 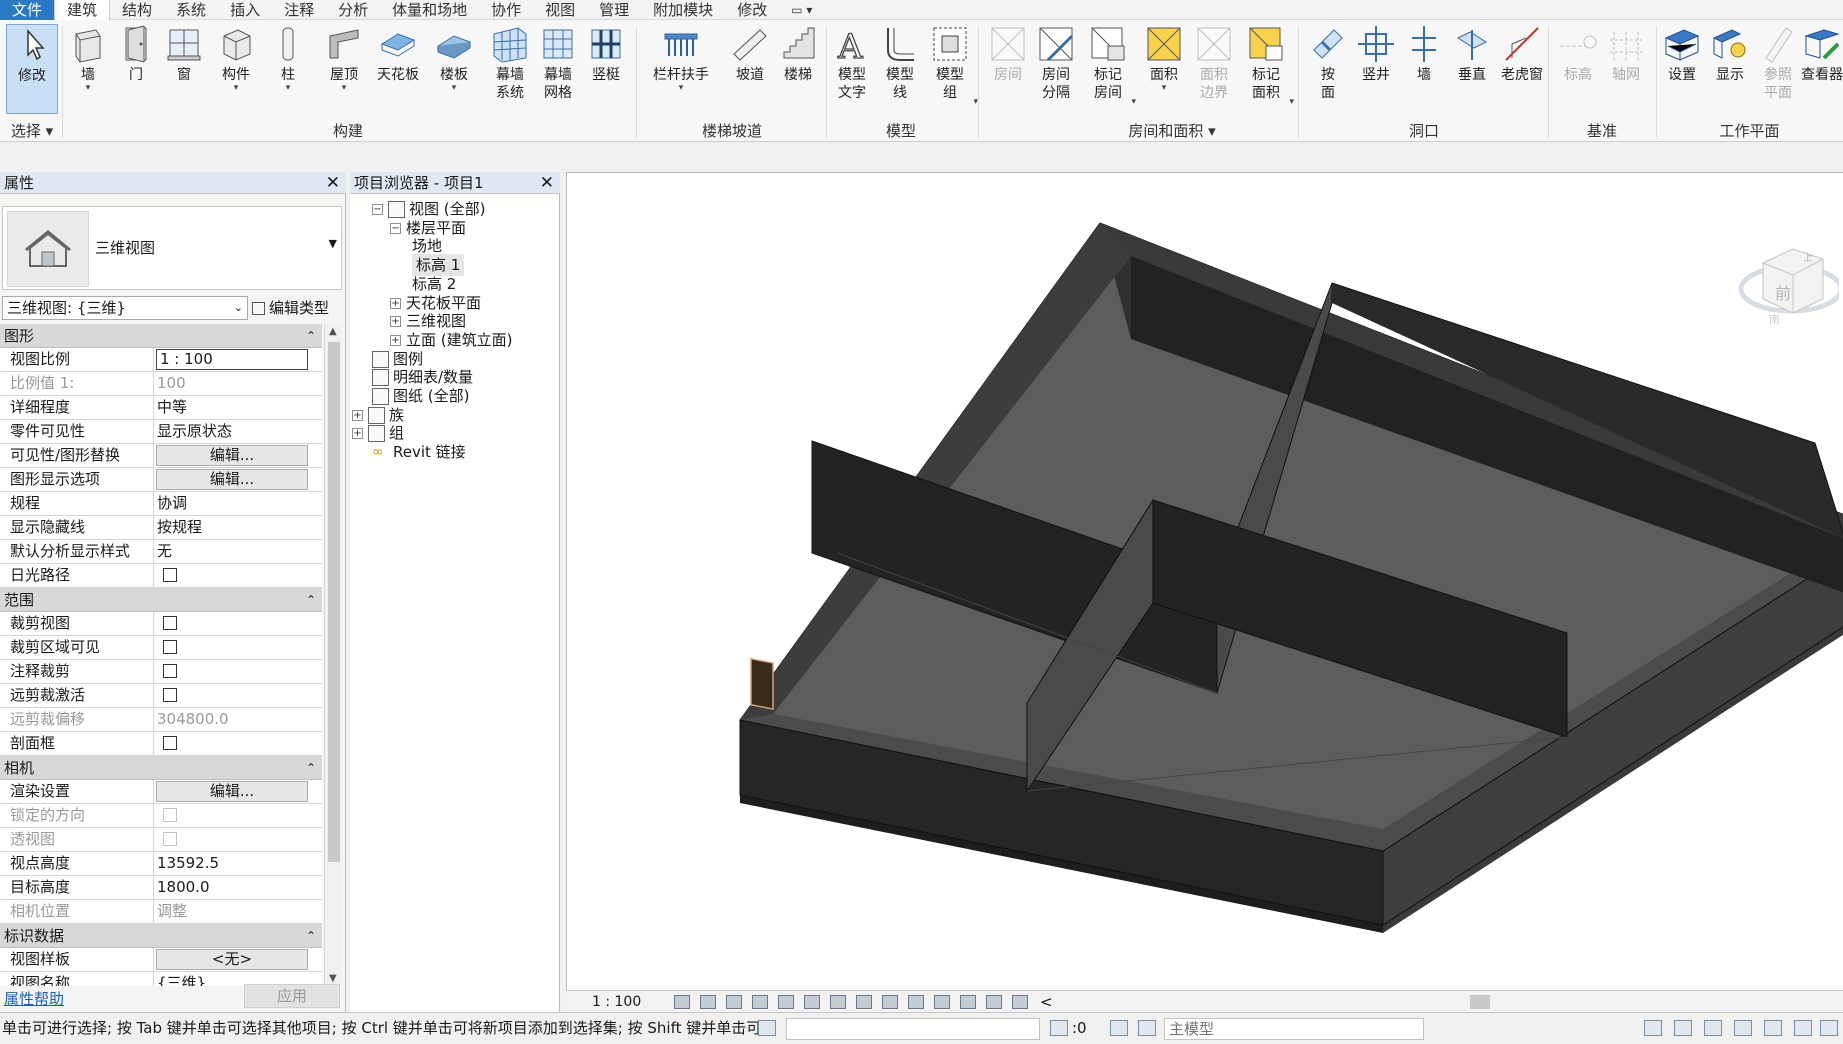 I want to click on show-workplane-button: 显示, so click(x=1730, y=54).